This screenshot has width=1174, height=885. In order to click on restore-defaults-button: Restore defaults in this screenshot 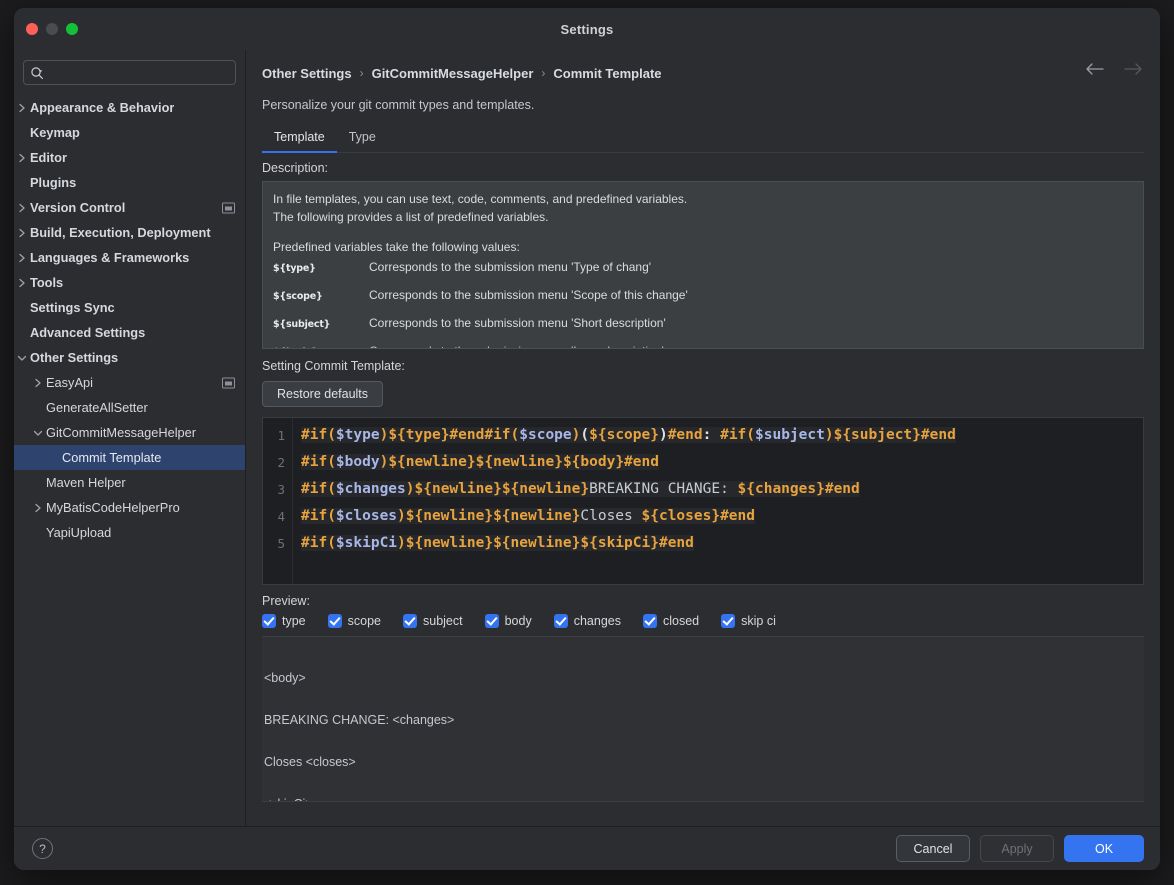, I will do `click(323, 394)`.